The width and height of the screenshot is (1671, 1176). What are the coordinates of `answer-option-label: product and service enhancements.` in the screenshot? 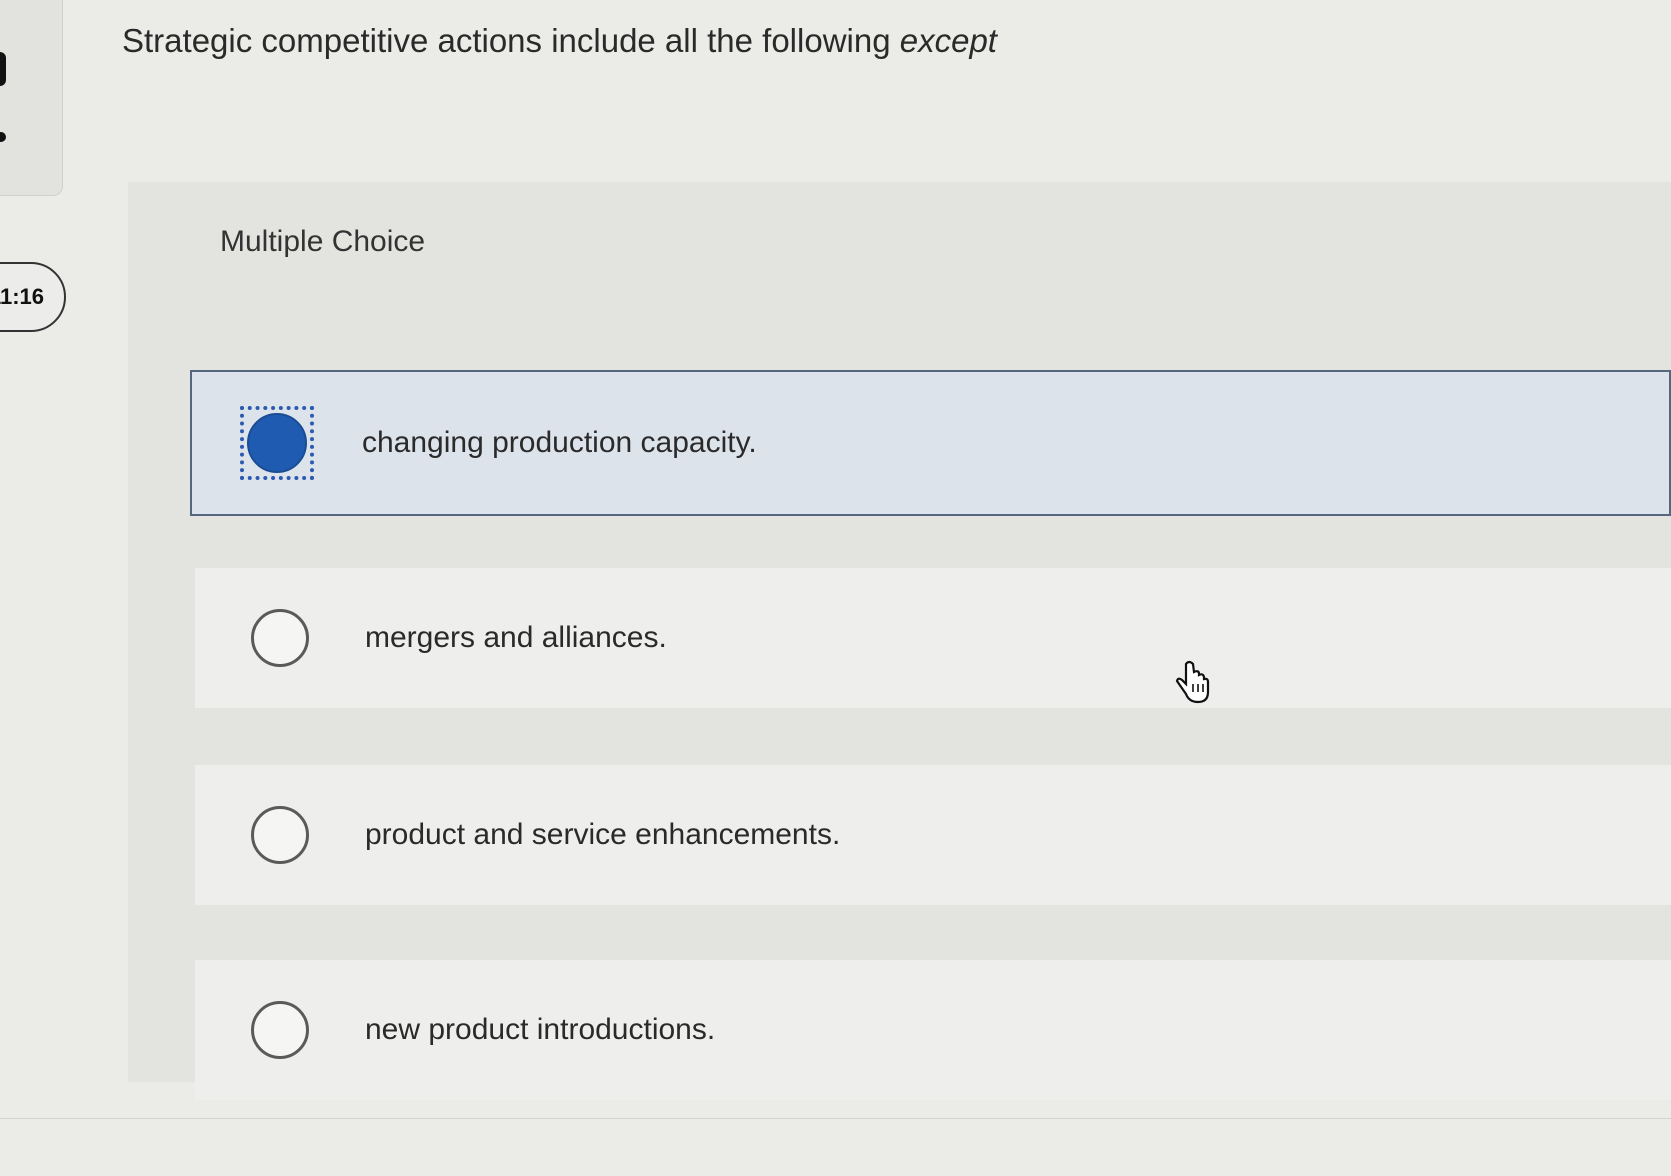 It's located at (603, 834).